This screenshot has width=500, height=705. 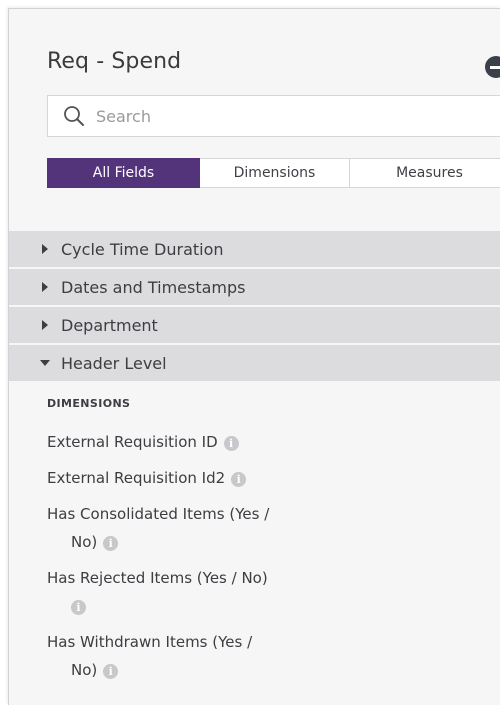 What do you see at coordinates (153, 287) in the screenshot?
I see `group-label: Dates and Timestamps` at bounding box center [153, 287].